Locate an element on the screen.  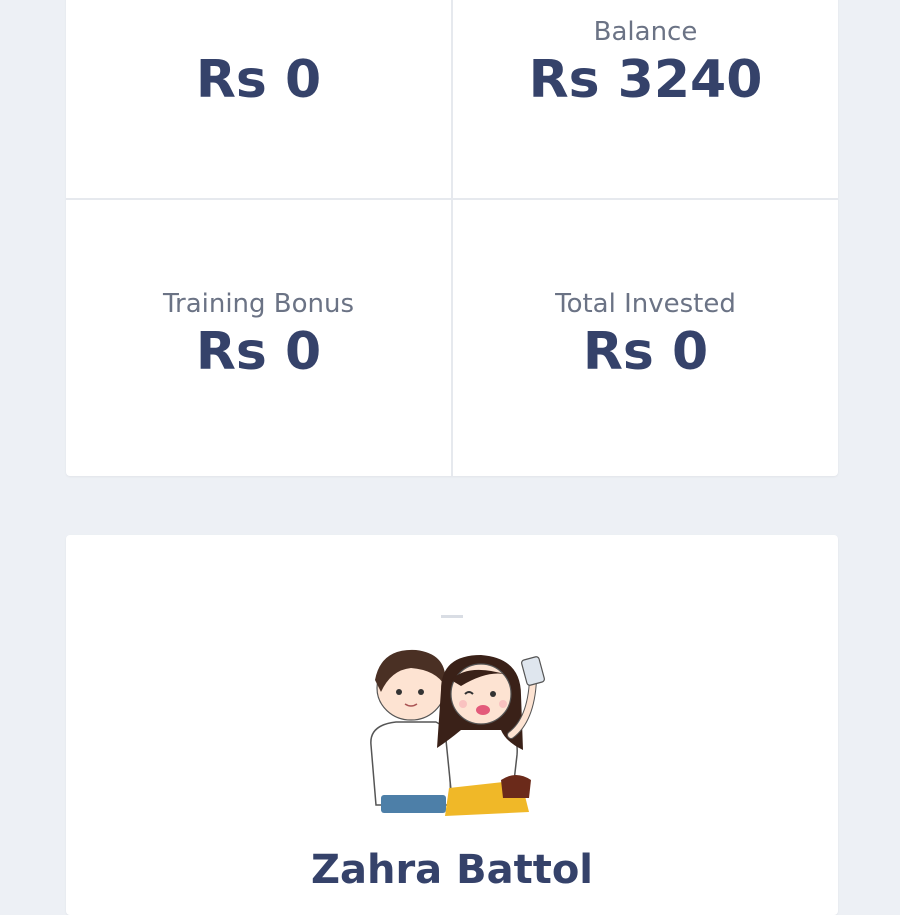
stat-cell-total-invested: Total Invested Rs 0 is located at coordinates (645, 334).